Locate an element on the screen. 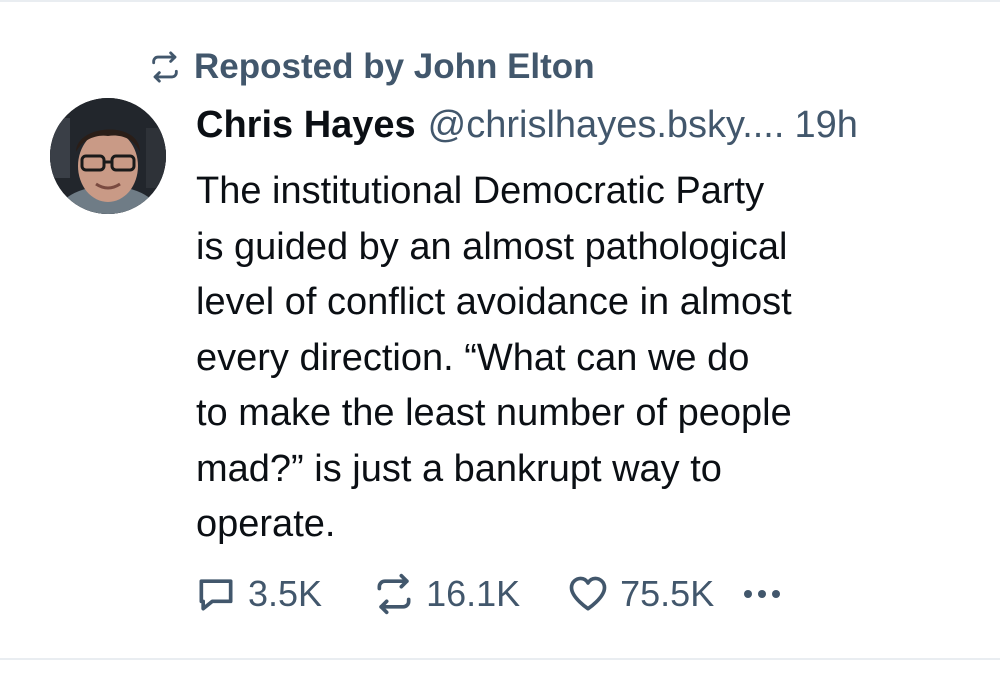  post-actions: 3.5K 16.1K 75.5K is located at coordinates (487, 594).